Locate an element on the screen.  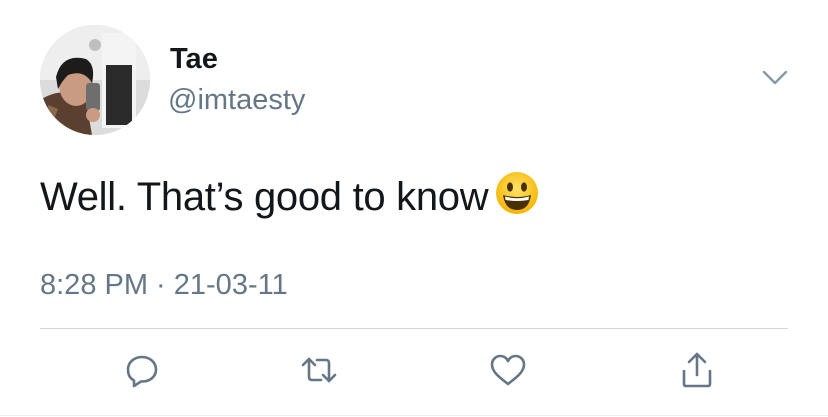
like-button is located at coordinates (508, 370).